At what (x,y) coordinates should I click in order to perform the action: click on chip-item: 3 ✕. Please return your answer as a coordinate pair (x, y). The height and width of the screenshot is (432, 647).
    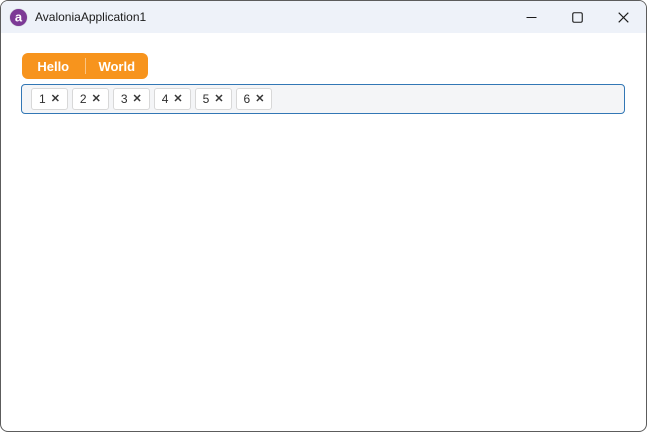
    Looking at the image, I should click on (131, 99).